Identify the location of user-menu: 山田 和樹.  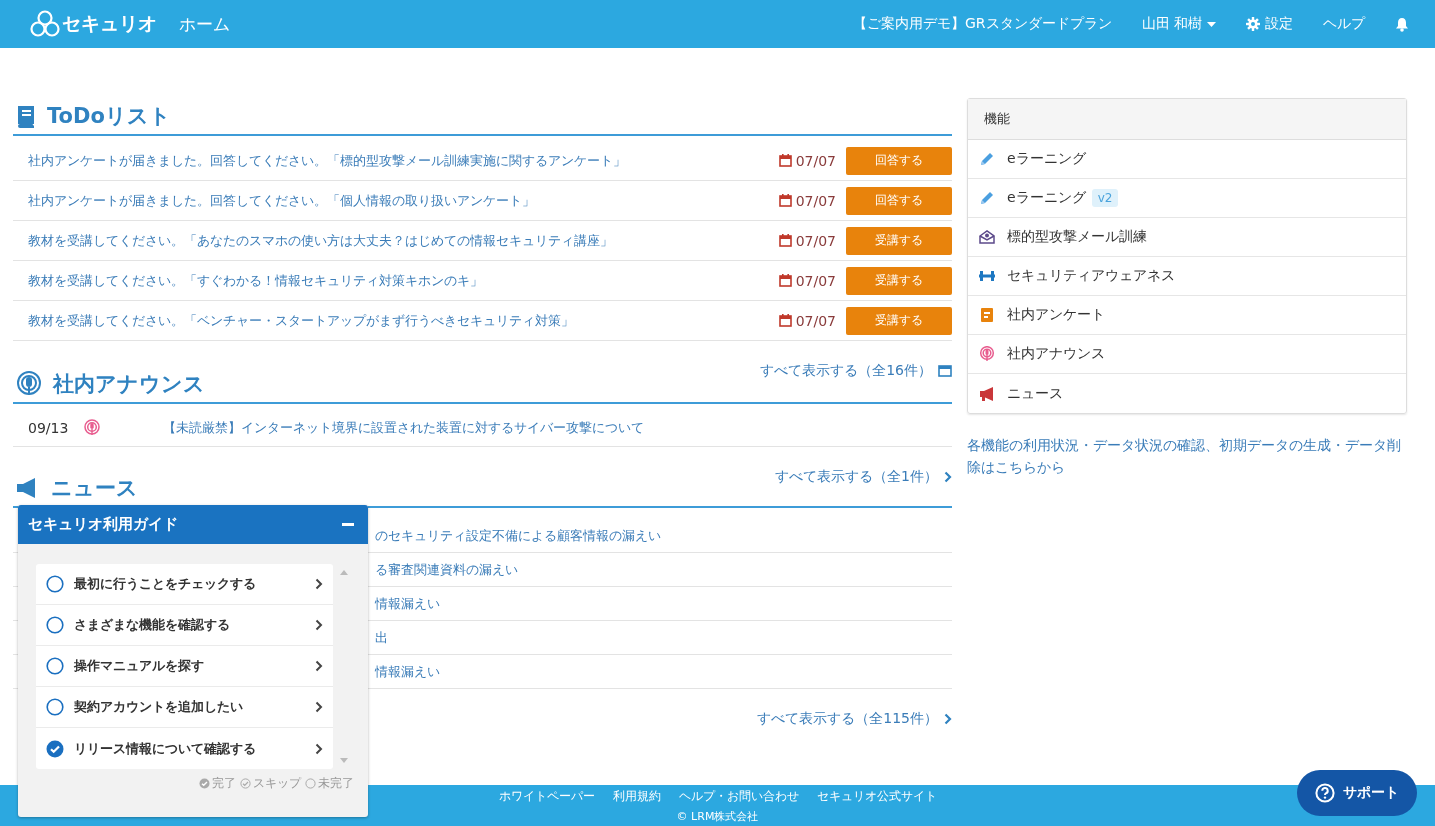
(1178, 24).